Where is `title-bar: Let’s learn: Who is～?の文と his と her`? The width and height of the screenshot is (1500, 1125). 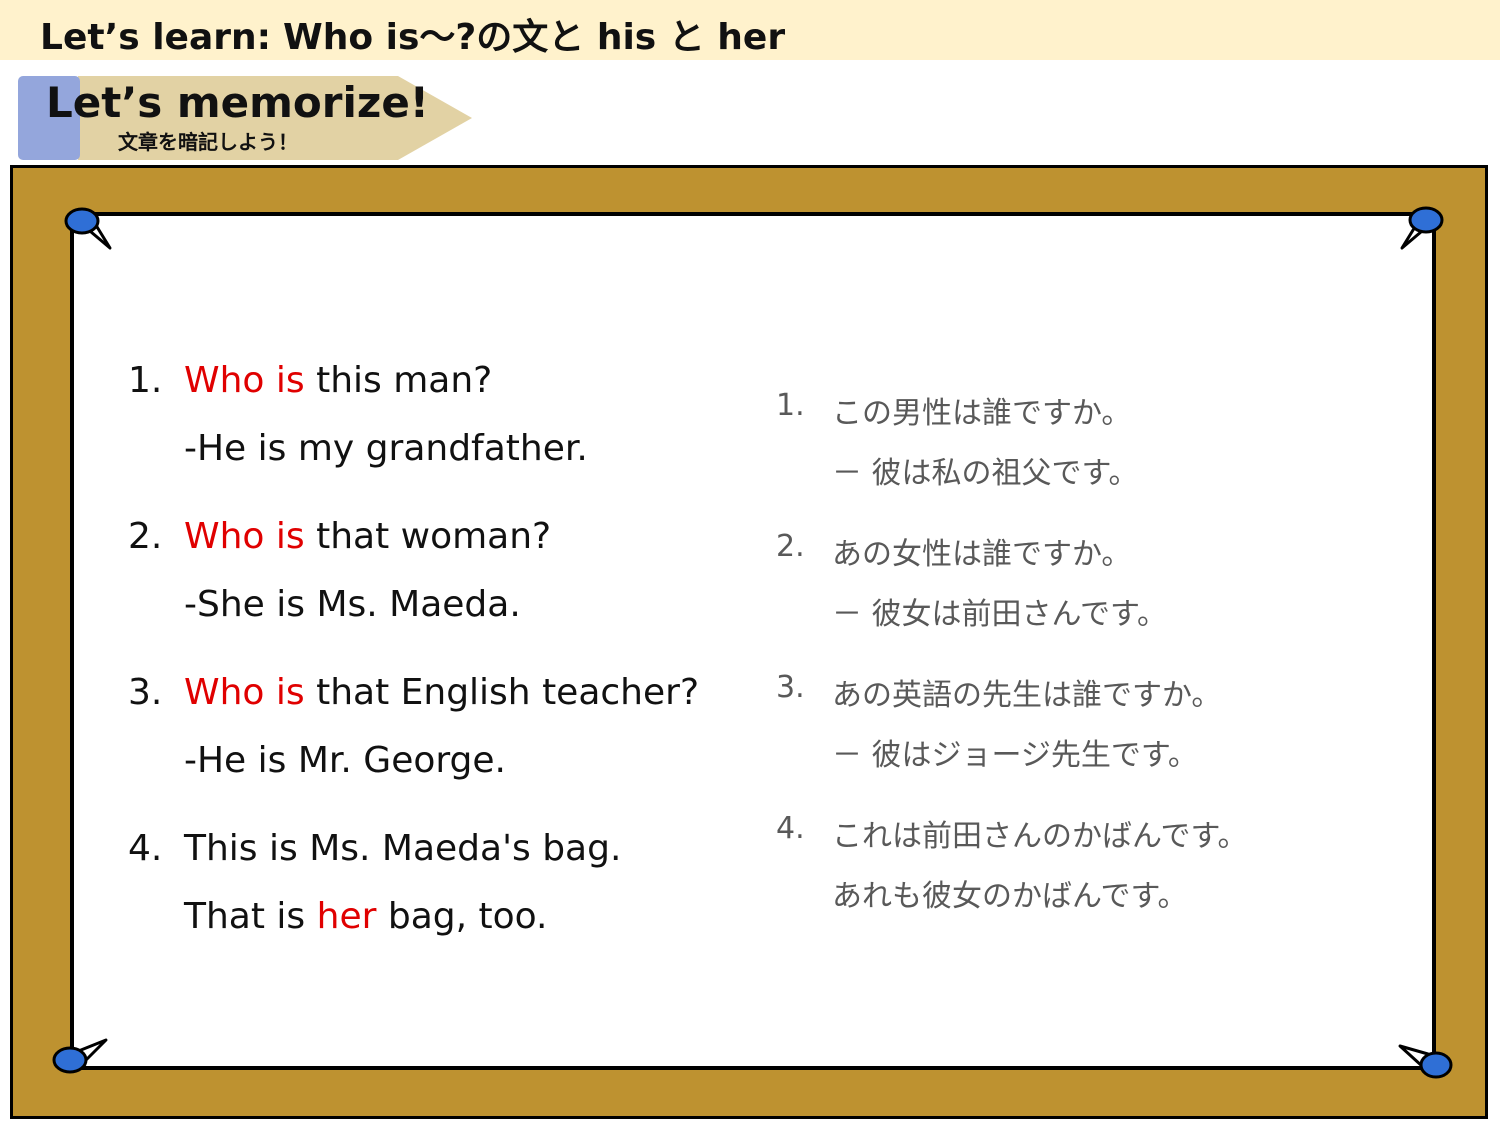
title-bar: Let’s learn: Who is～?の文と his と her is located at coordinates (750, 30).